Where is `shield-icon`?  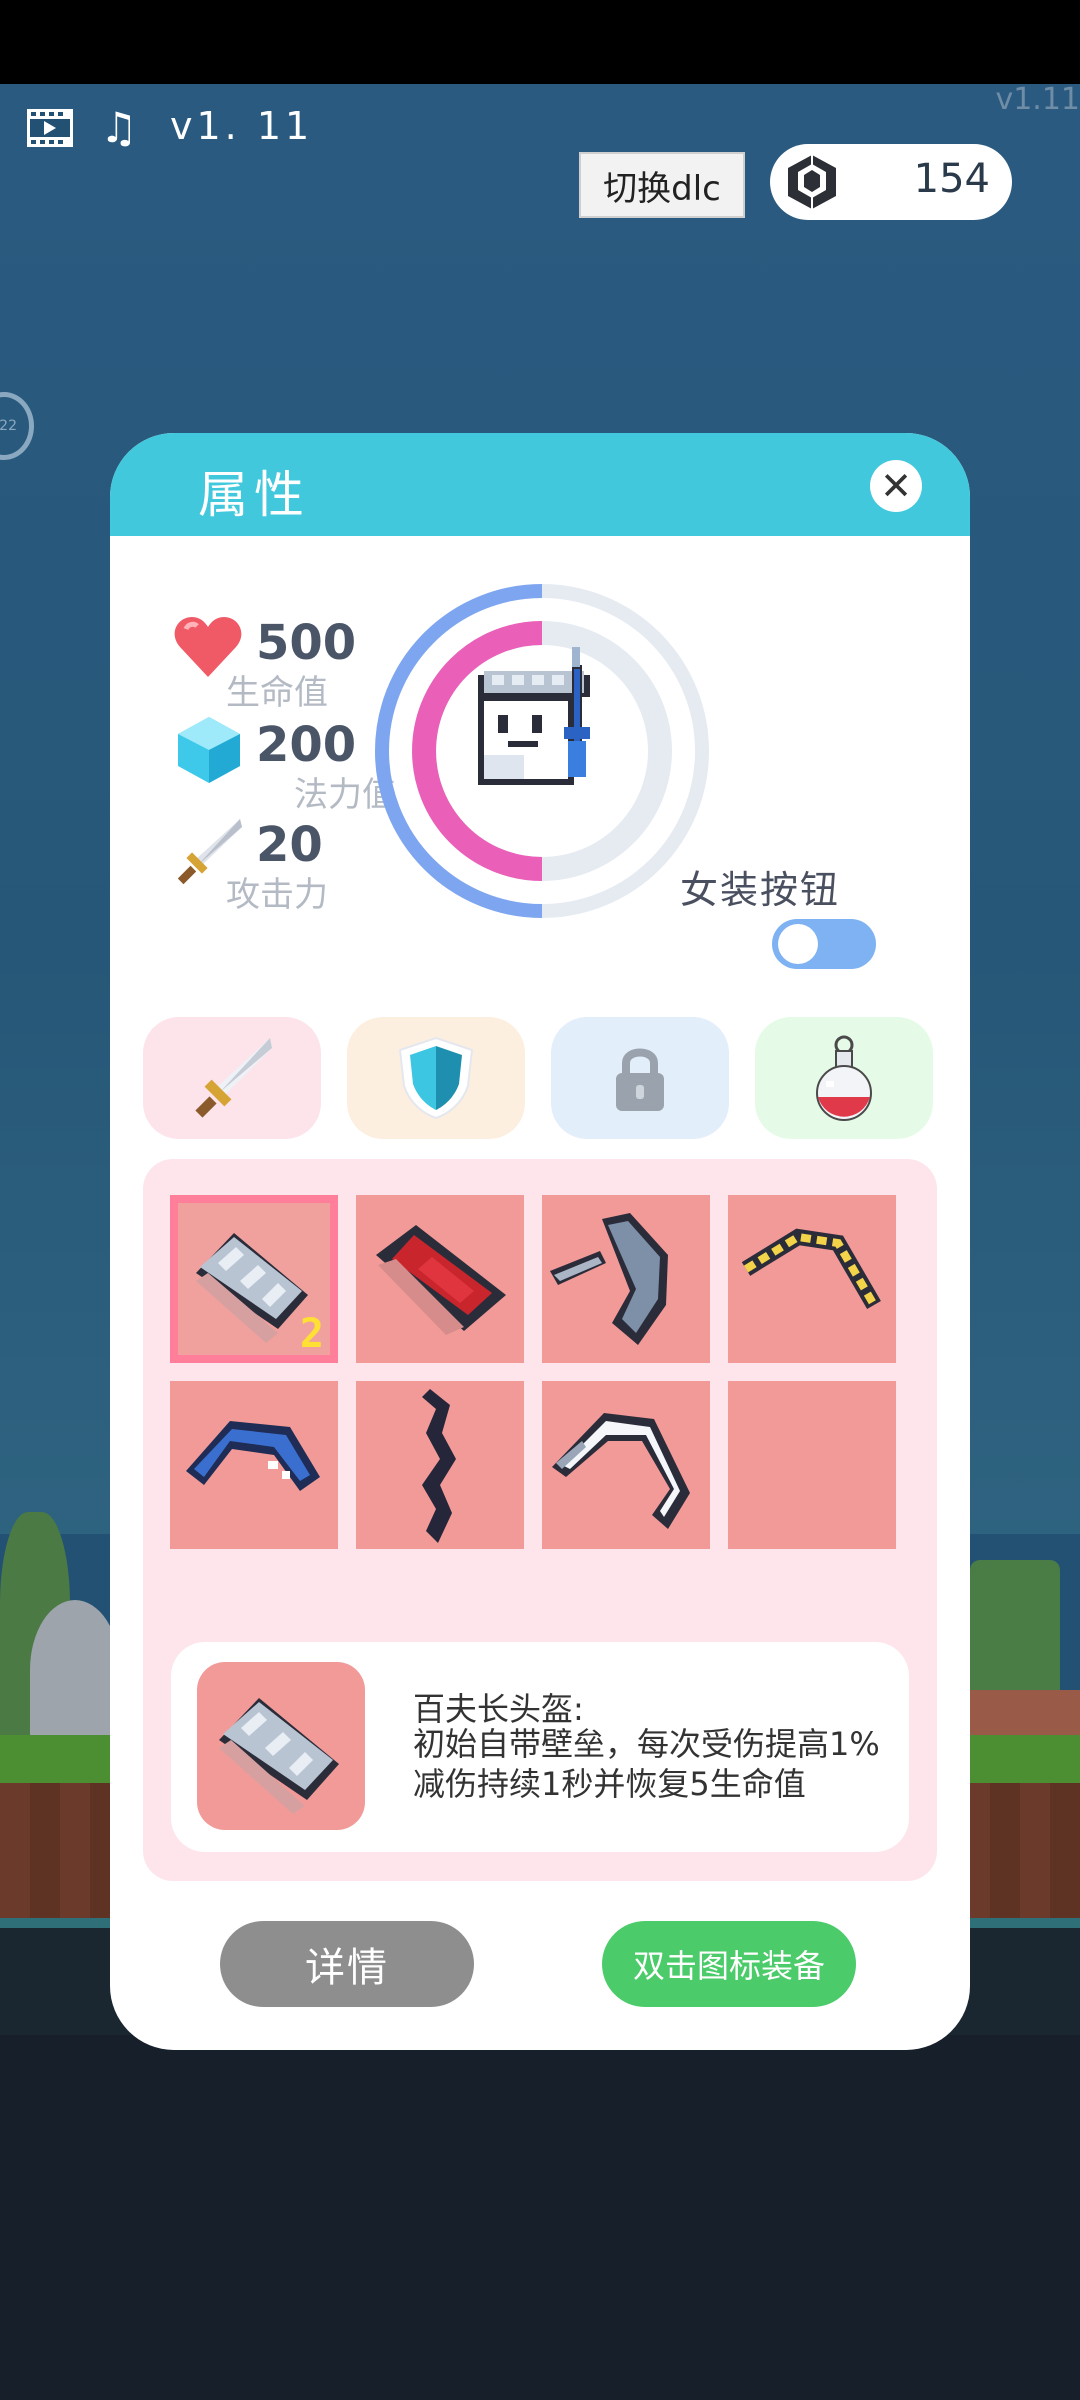
shield-icon is located at coordinates (436, 1078).